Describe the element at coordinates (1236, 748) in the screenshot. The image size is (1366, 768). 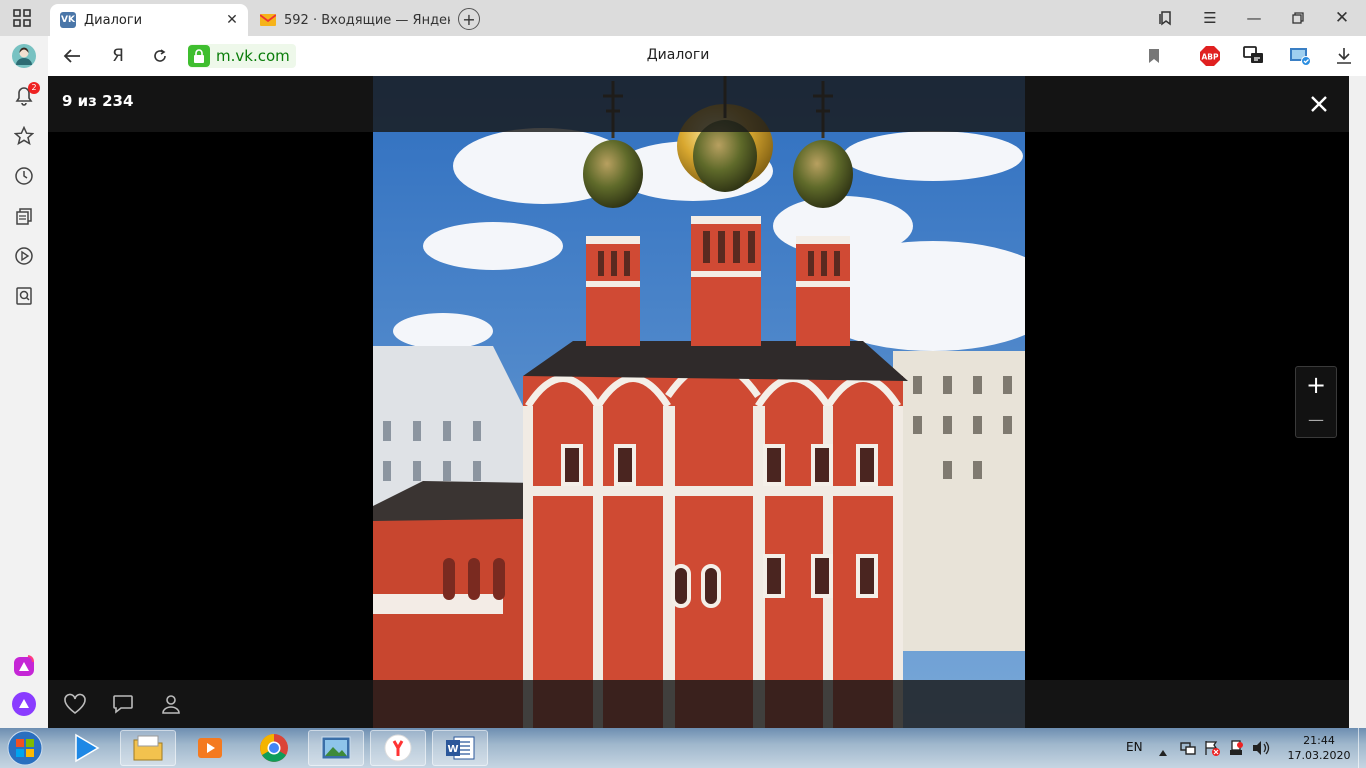
I see `usb-device-icon` at that location.